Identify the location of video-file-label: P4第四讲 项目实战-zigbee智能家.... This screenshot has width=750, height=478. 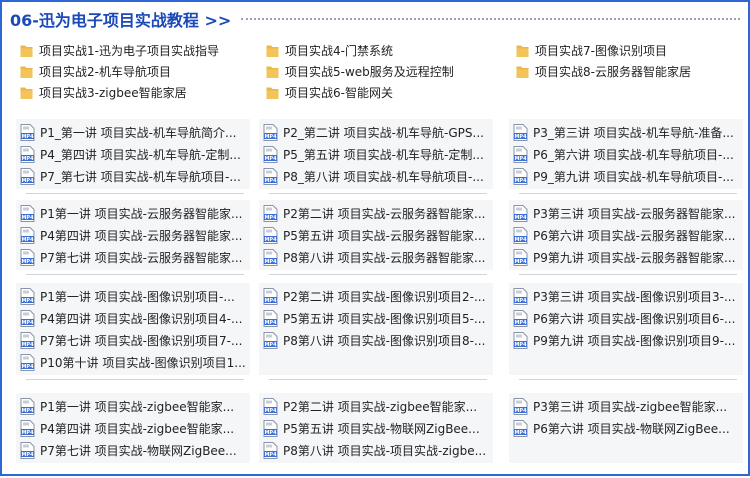
(137, 428).